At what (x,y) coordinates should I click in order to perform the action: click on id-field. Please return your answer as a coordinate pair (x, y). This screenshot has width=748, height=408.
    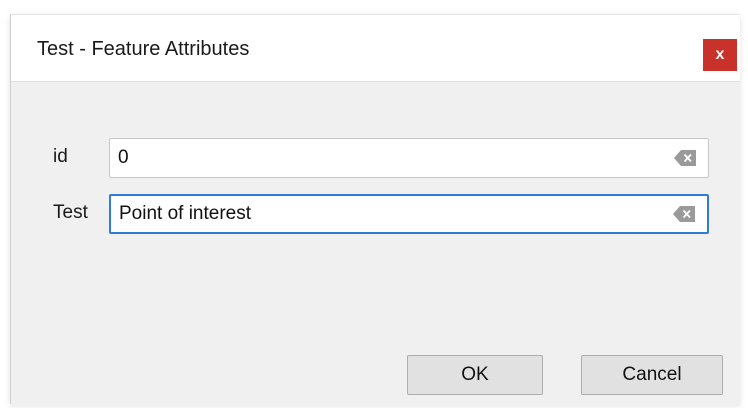
    Looking at the image, I should click on (409, 158).